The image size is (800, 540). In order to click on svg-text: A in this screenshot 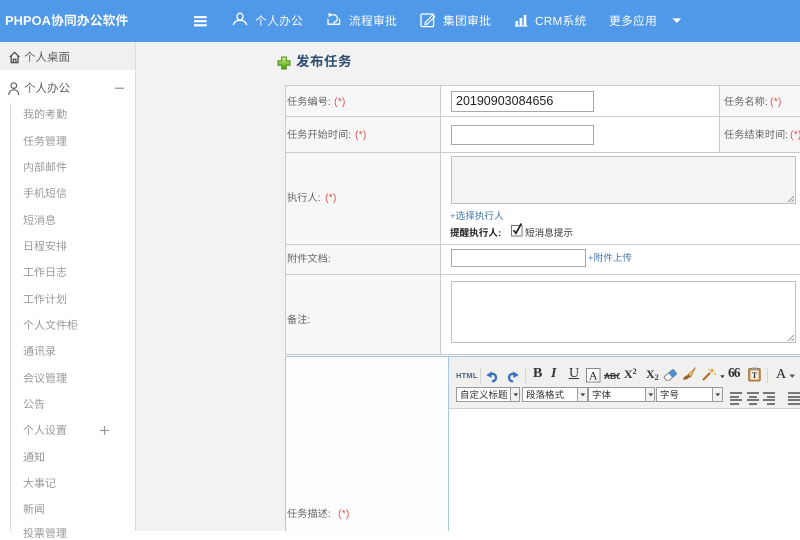, I will do `click(593, 376)`.